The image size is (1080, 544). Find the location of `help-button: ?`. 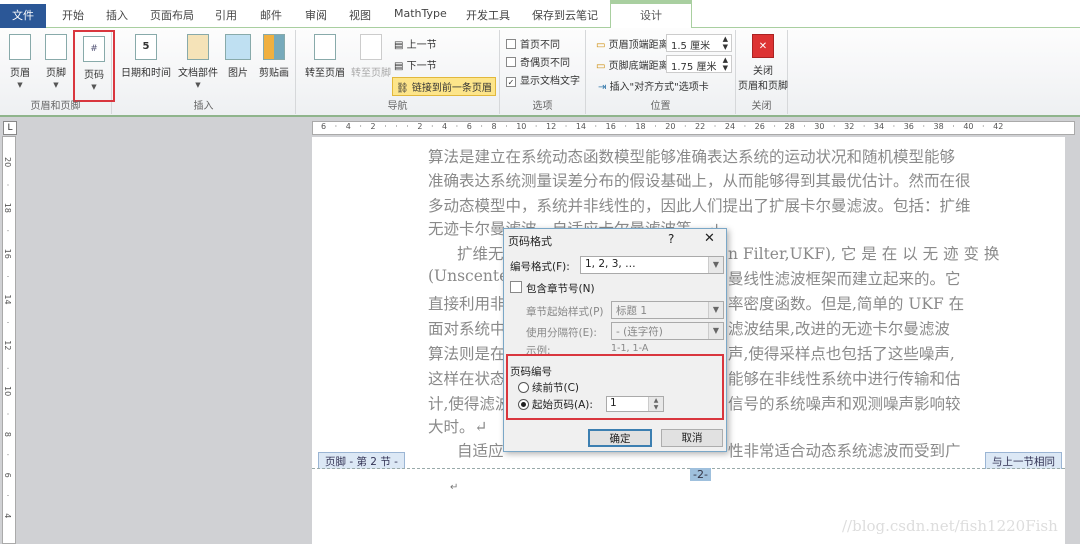

help-button: ? is located at coordinates (671, 239).